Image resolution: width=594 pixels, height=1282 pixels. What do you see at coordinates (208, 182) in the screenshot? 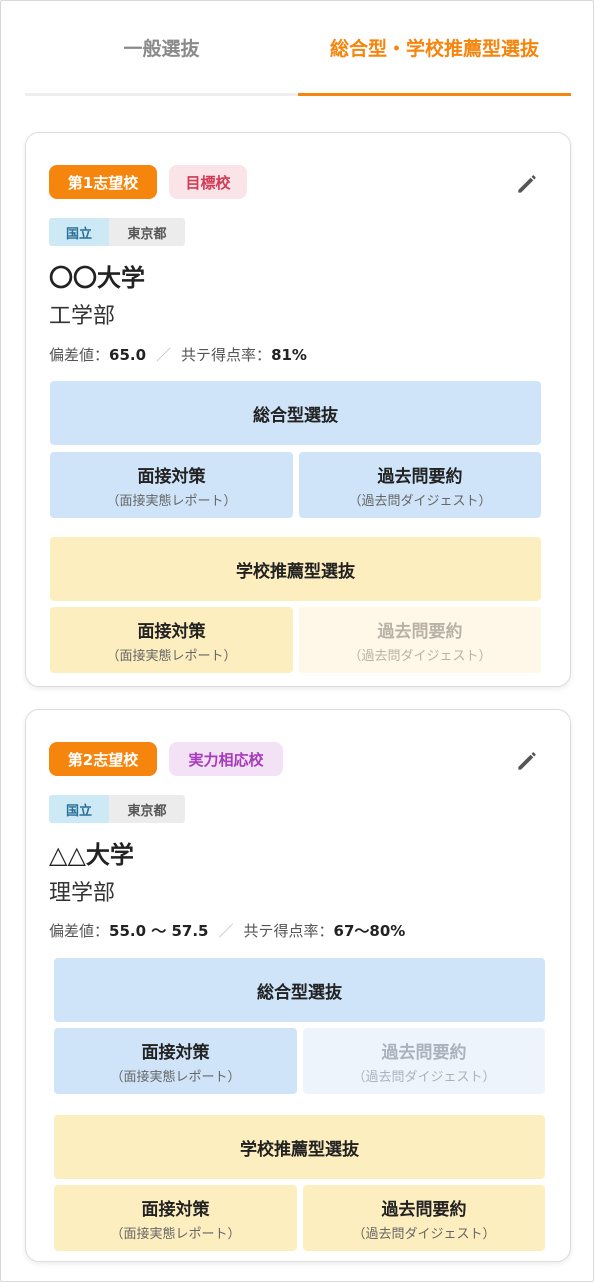
I see `category-badge: 目標校` at bounding box center [208, 182].